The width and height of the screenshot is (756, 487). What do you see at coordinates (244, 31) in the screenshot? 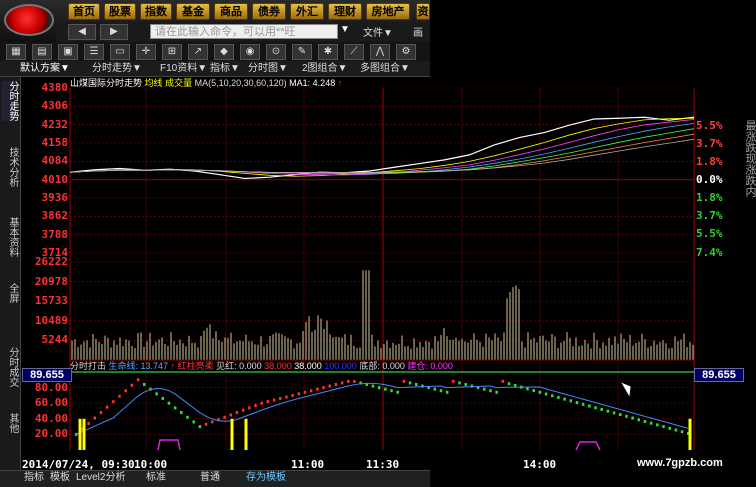
I see `command-input: 请在此输入命令，可以用**旺` at bounding box center [244, 31].